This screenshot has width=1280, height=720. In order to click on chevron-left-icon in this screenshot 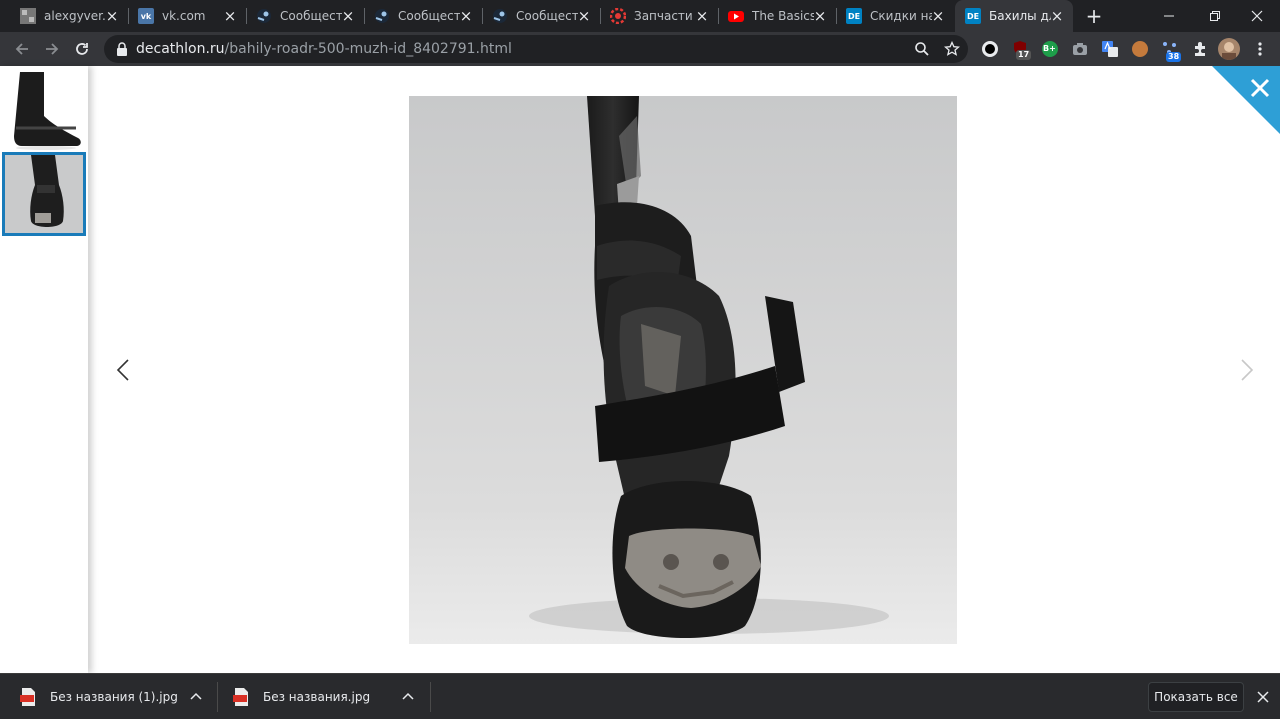, I will do `click(122, 370)`.